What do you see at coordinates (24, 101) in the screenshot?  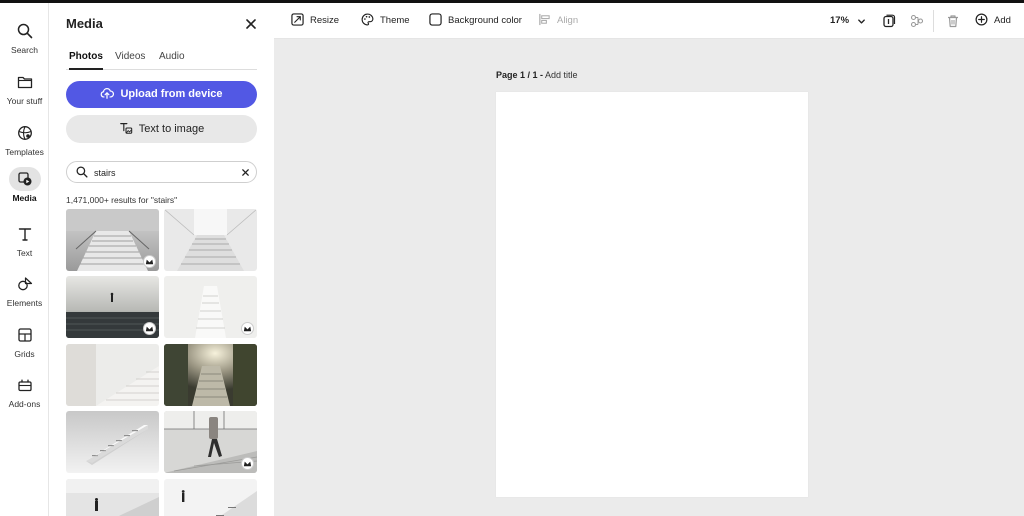 I see `rail-label: Your stuff` at bounding box center [24, 101].